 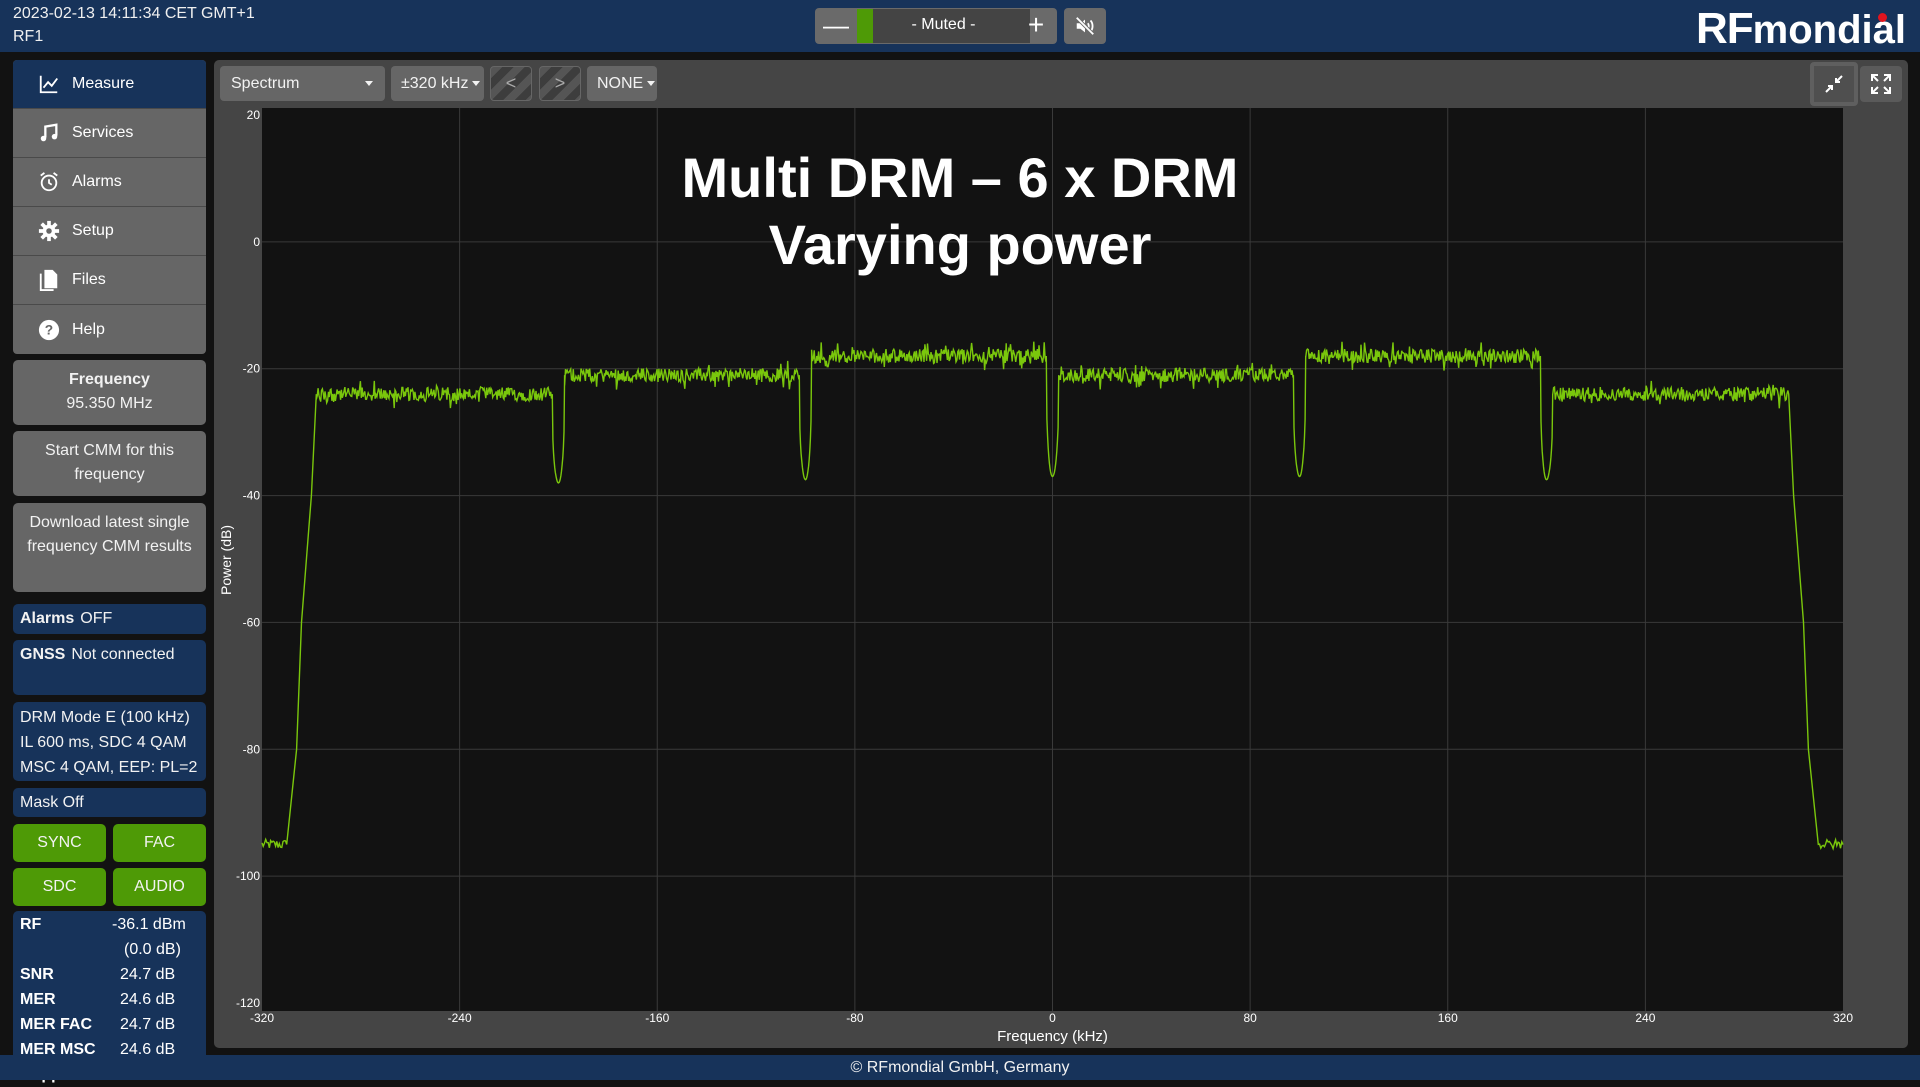 What do you see at coordinates (1843, 1018) in the screenshot?
I see `x-tick-label: 320` at bounding box center [1843, 1018].